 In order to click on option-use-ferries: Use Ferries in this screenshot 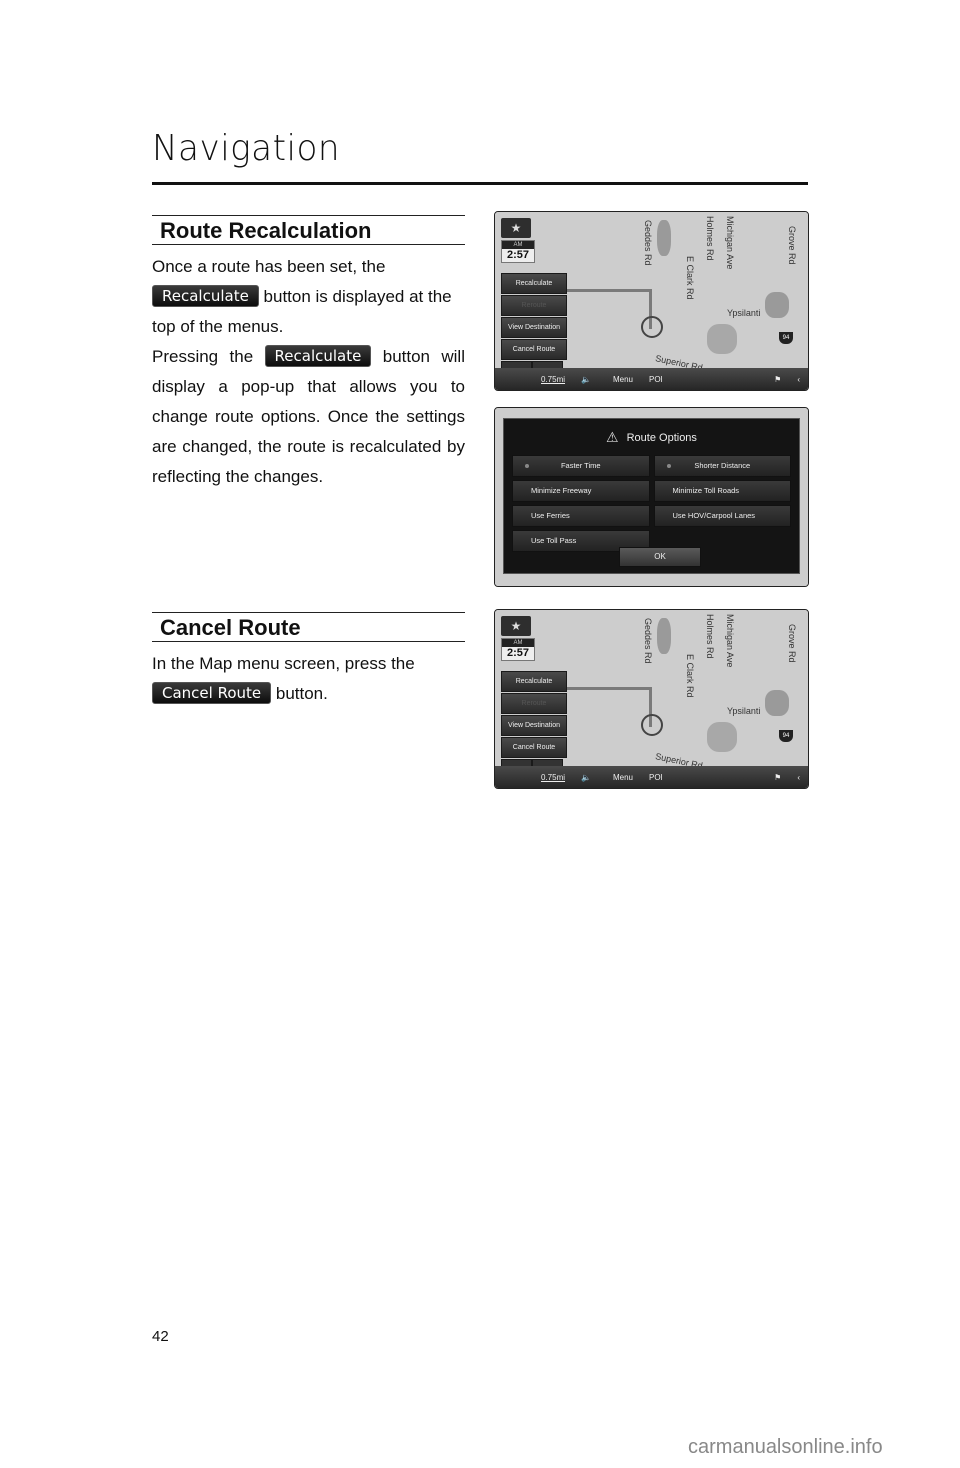, I will do `click(581, 516)`.